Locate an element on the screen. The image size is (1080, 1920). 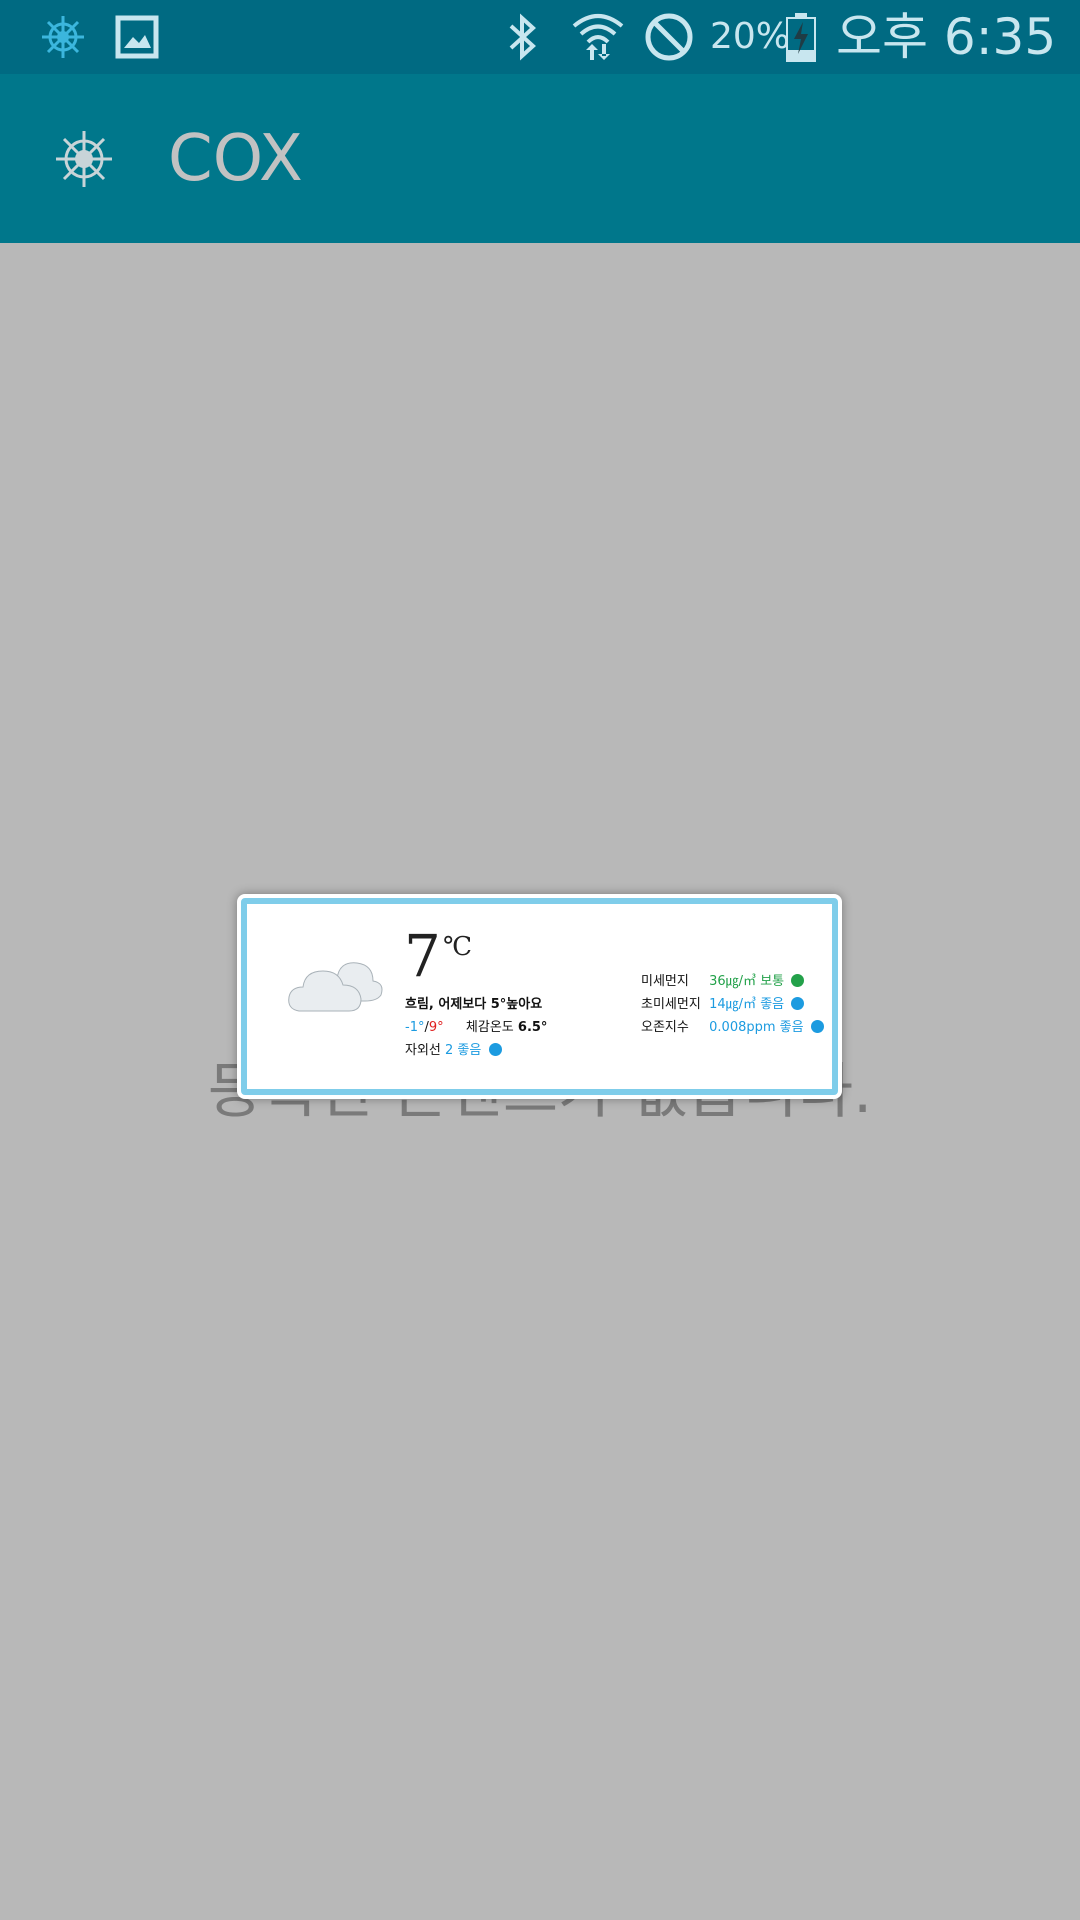
bluetooth-icon is located at coordinates (523, 37).